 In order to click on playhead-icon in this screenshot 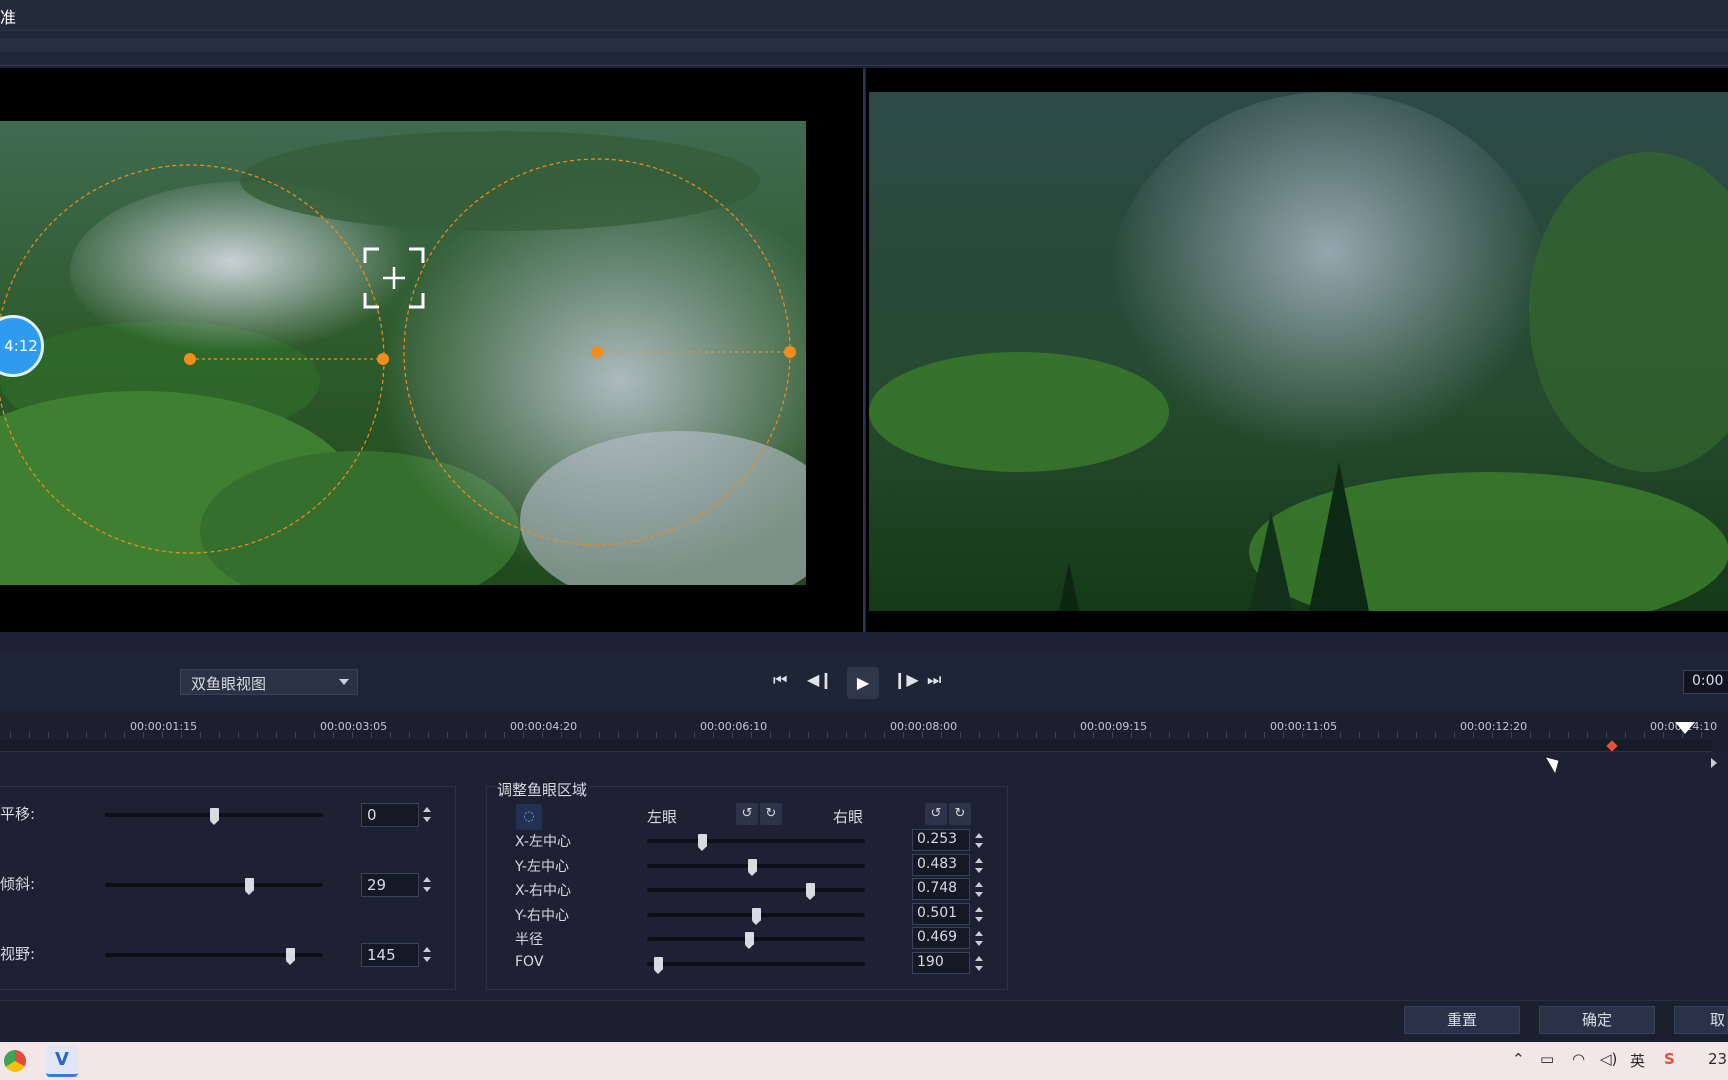, I will do `click(1685, 728)`.